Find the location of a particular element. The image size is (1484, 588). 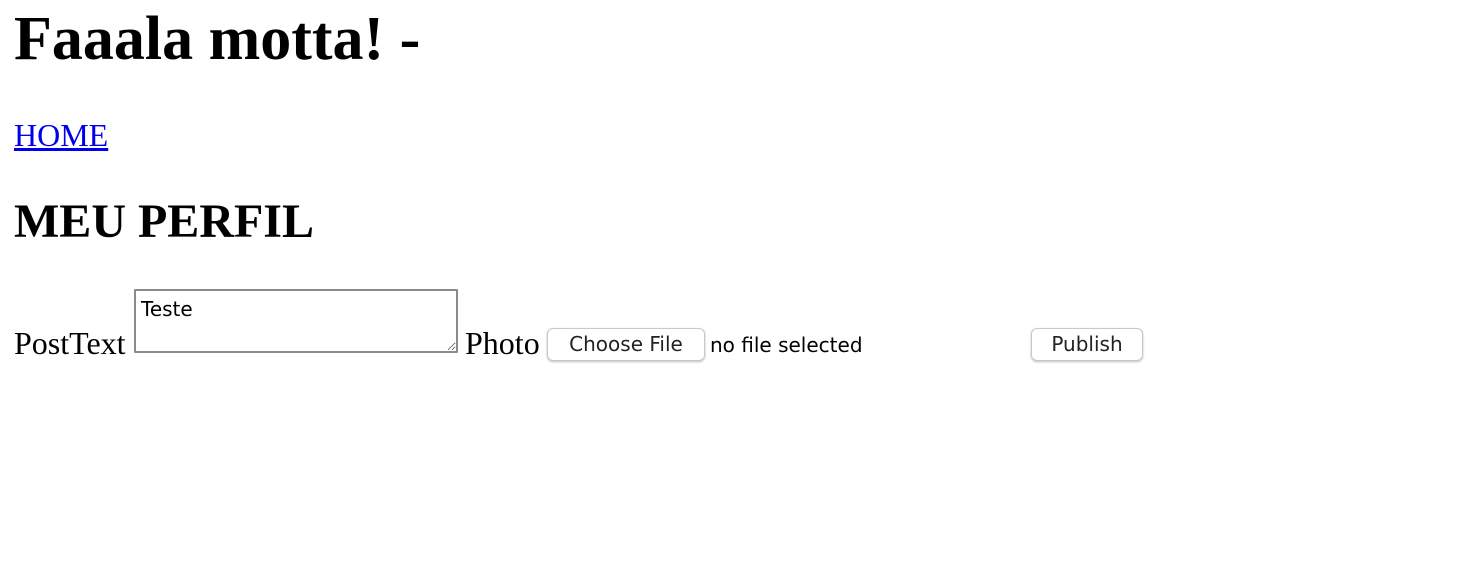

post-text-label: PostText is located at coordinates (70, 343).